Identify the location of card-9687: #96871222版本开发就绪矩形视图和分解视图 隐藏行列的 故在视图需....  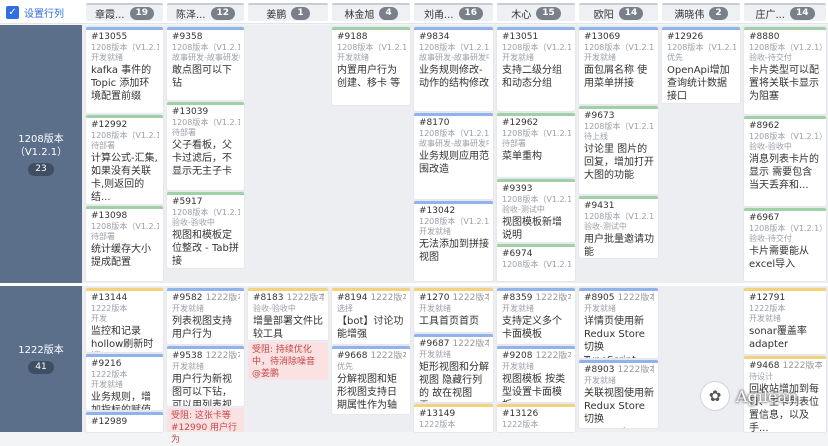
(453, 368).